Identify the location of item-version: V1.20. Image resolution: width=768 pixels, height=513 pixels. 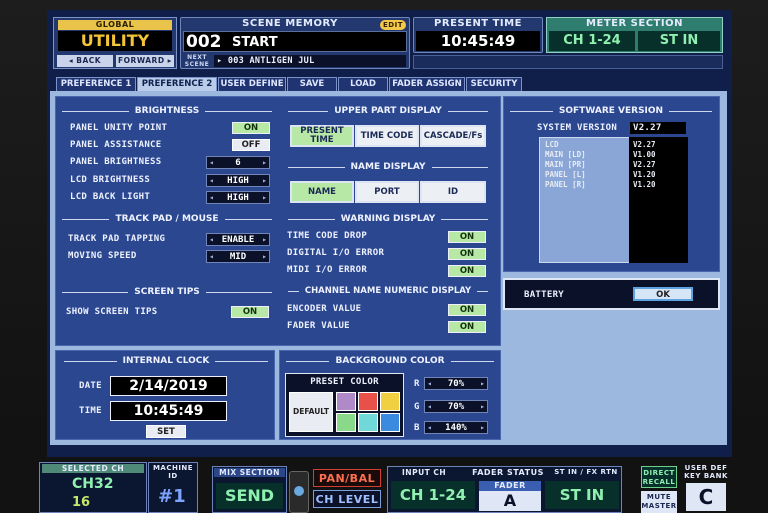
(644, 184).